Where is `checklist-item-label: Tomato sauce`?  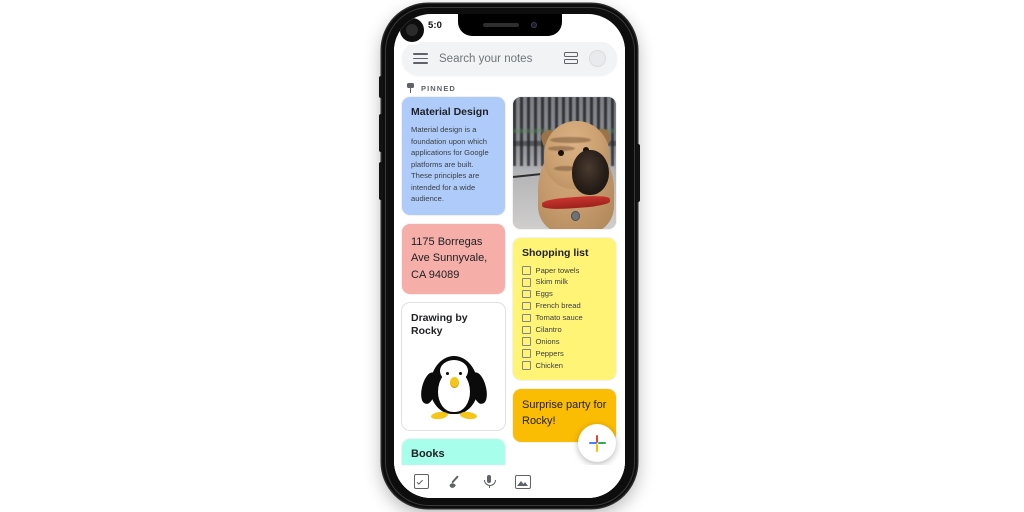 checklist-item-label: Tomato sauce is located at coordinates (559, 318).